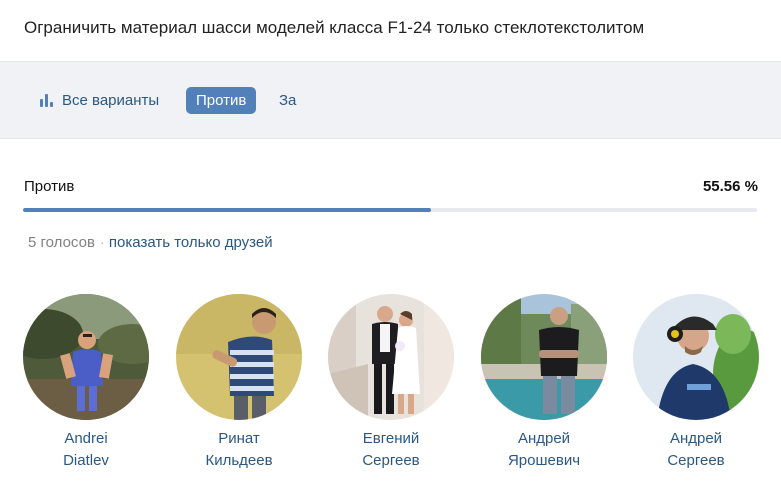 The width and height of the screenshot is (781, 486). I want to click on voter-last-name: Diatlev, so click(86, 460).